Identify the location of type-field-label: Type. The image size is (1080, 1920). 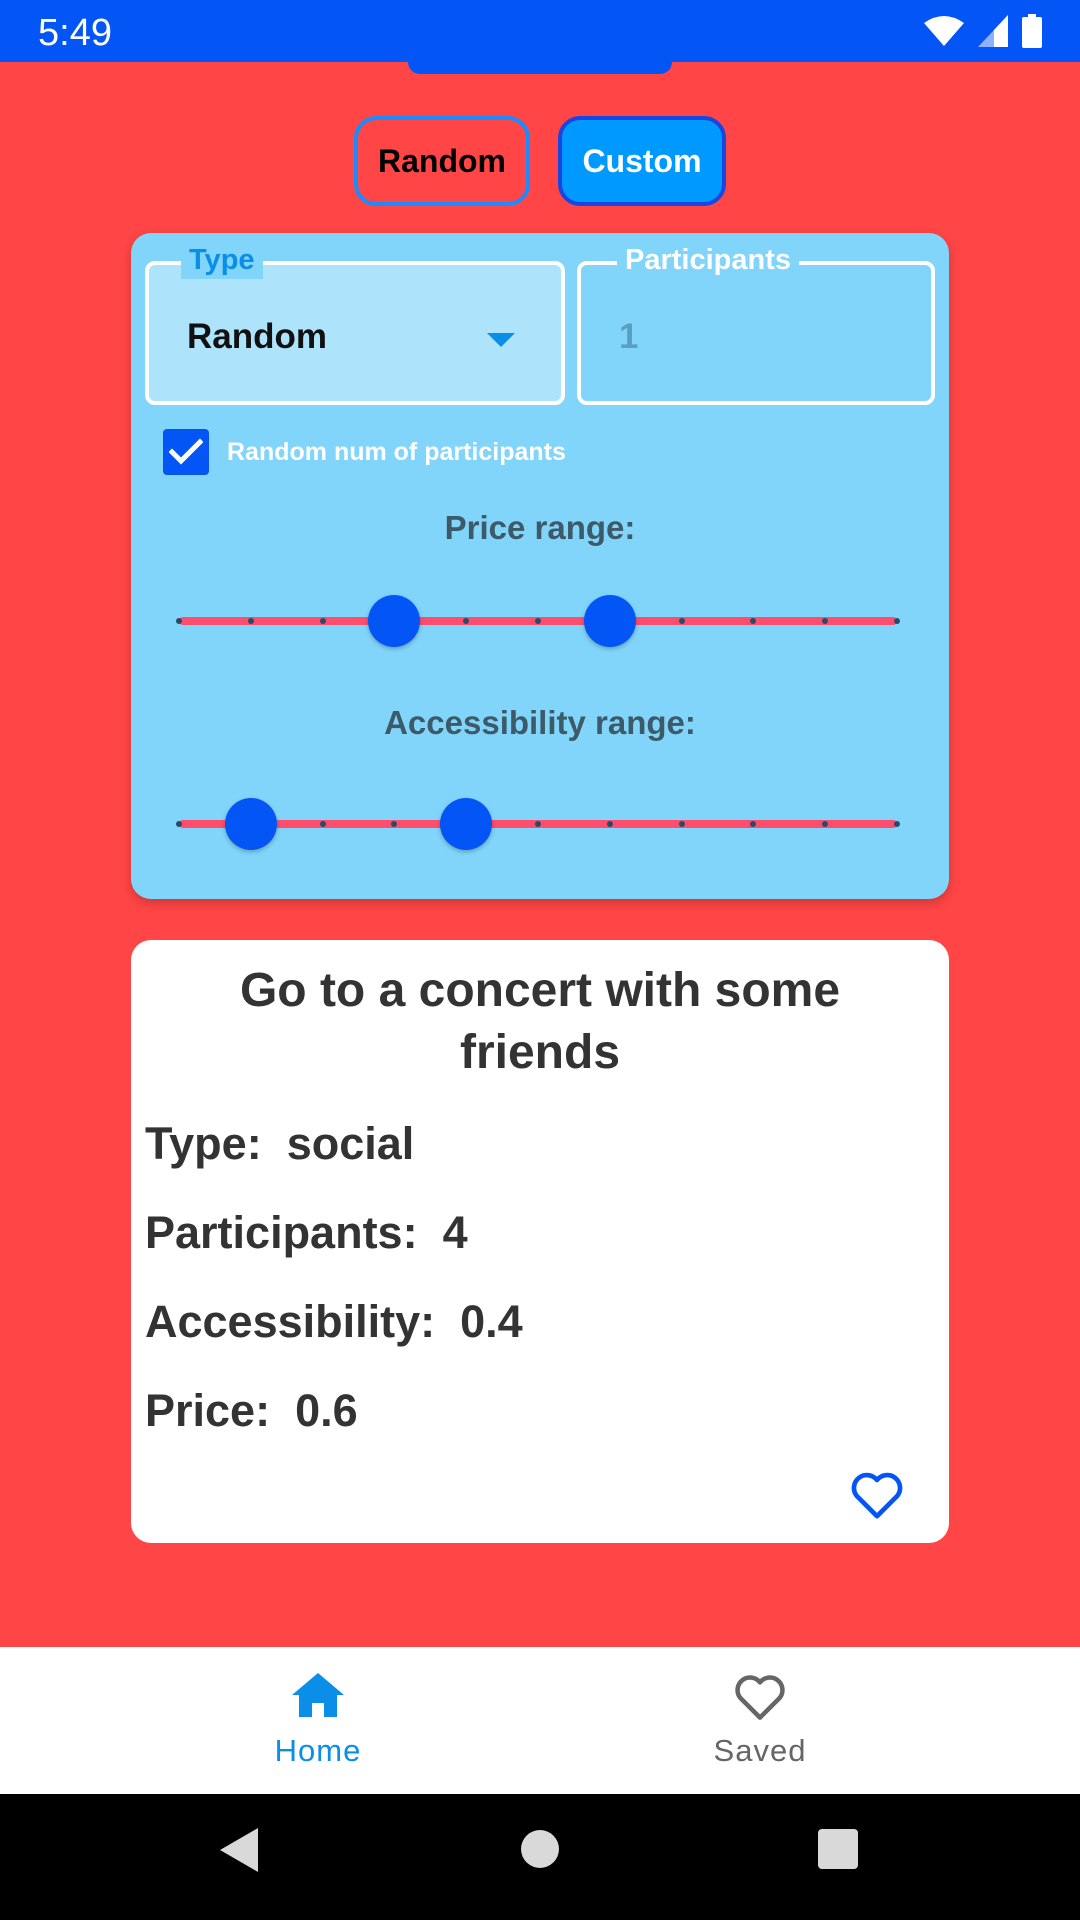
(222, 260).